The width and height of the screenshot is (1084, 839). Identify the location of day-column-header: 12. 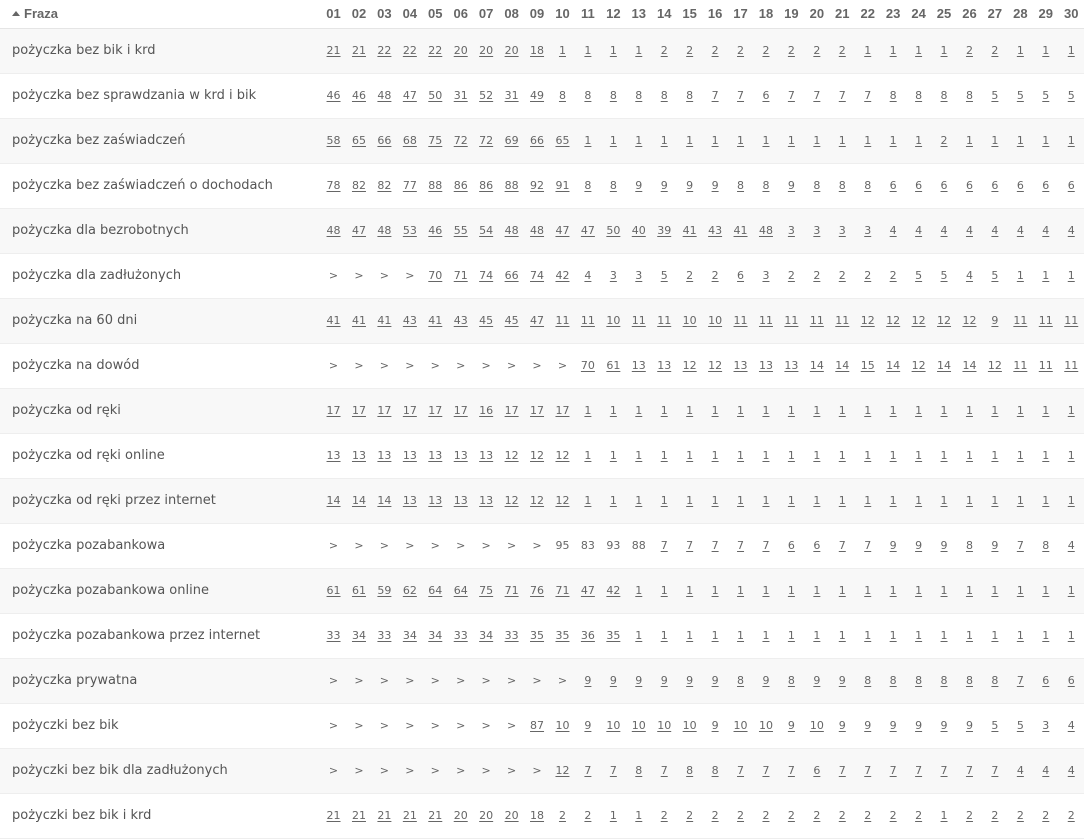
(613, 14).